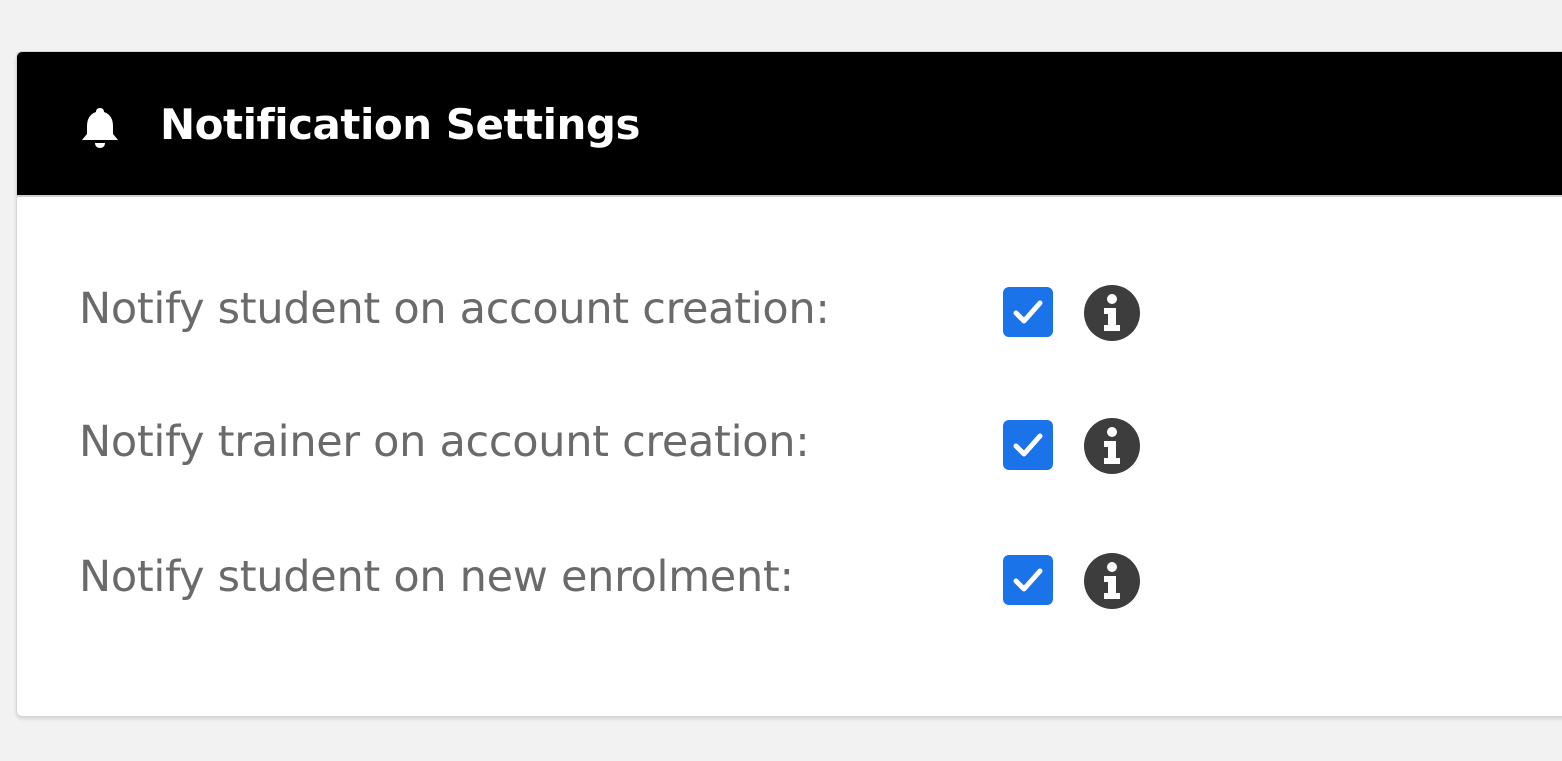 The width and height of the screenshot is (1562, 761). I want to click on notify-student-enrolment-checkbox, so click(1028, 580).